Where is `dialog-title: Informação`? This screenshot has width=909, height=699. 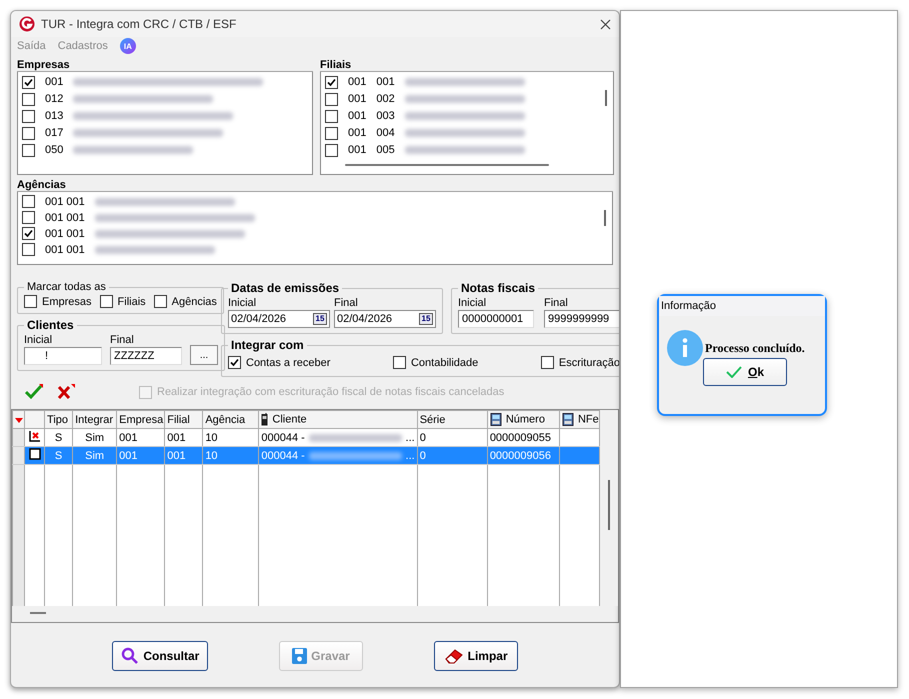 dialog-title: Informação is located at coordinates (688, 306).